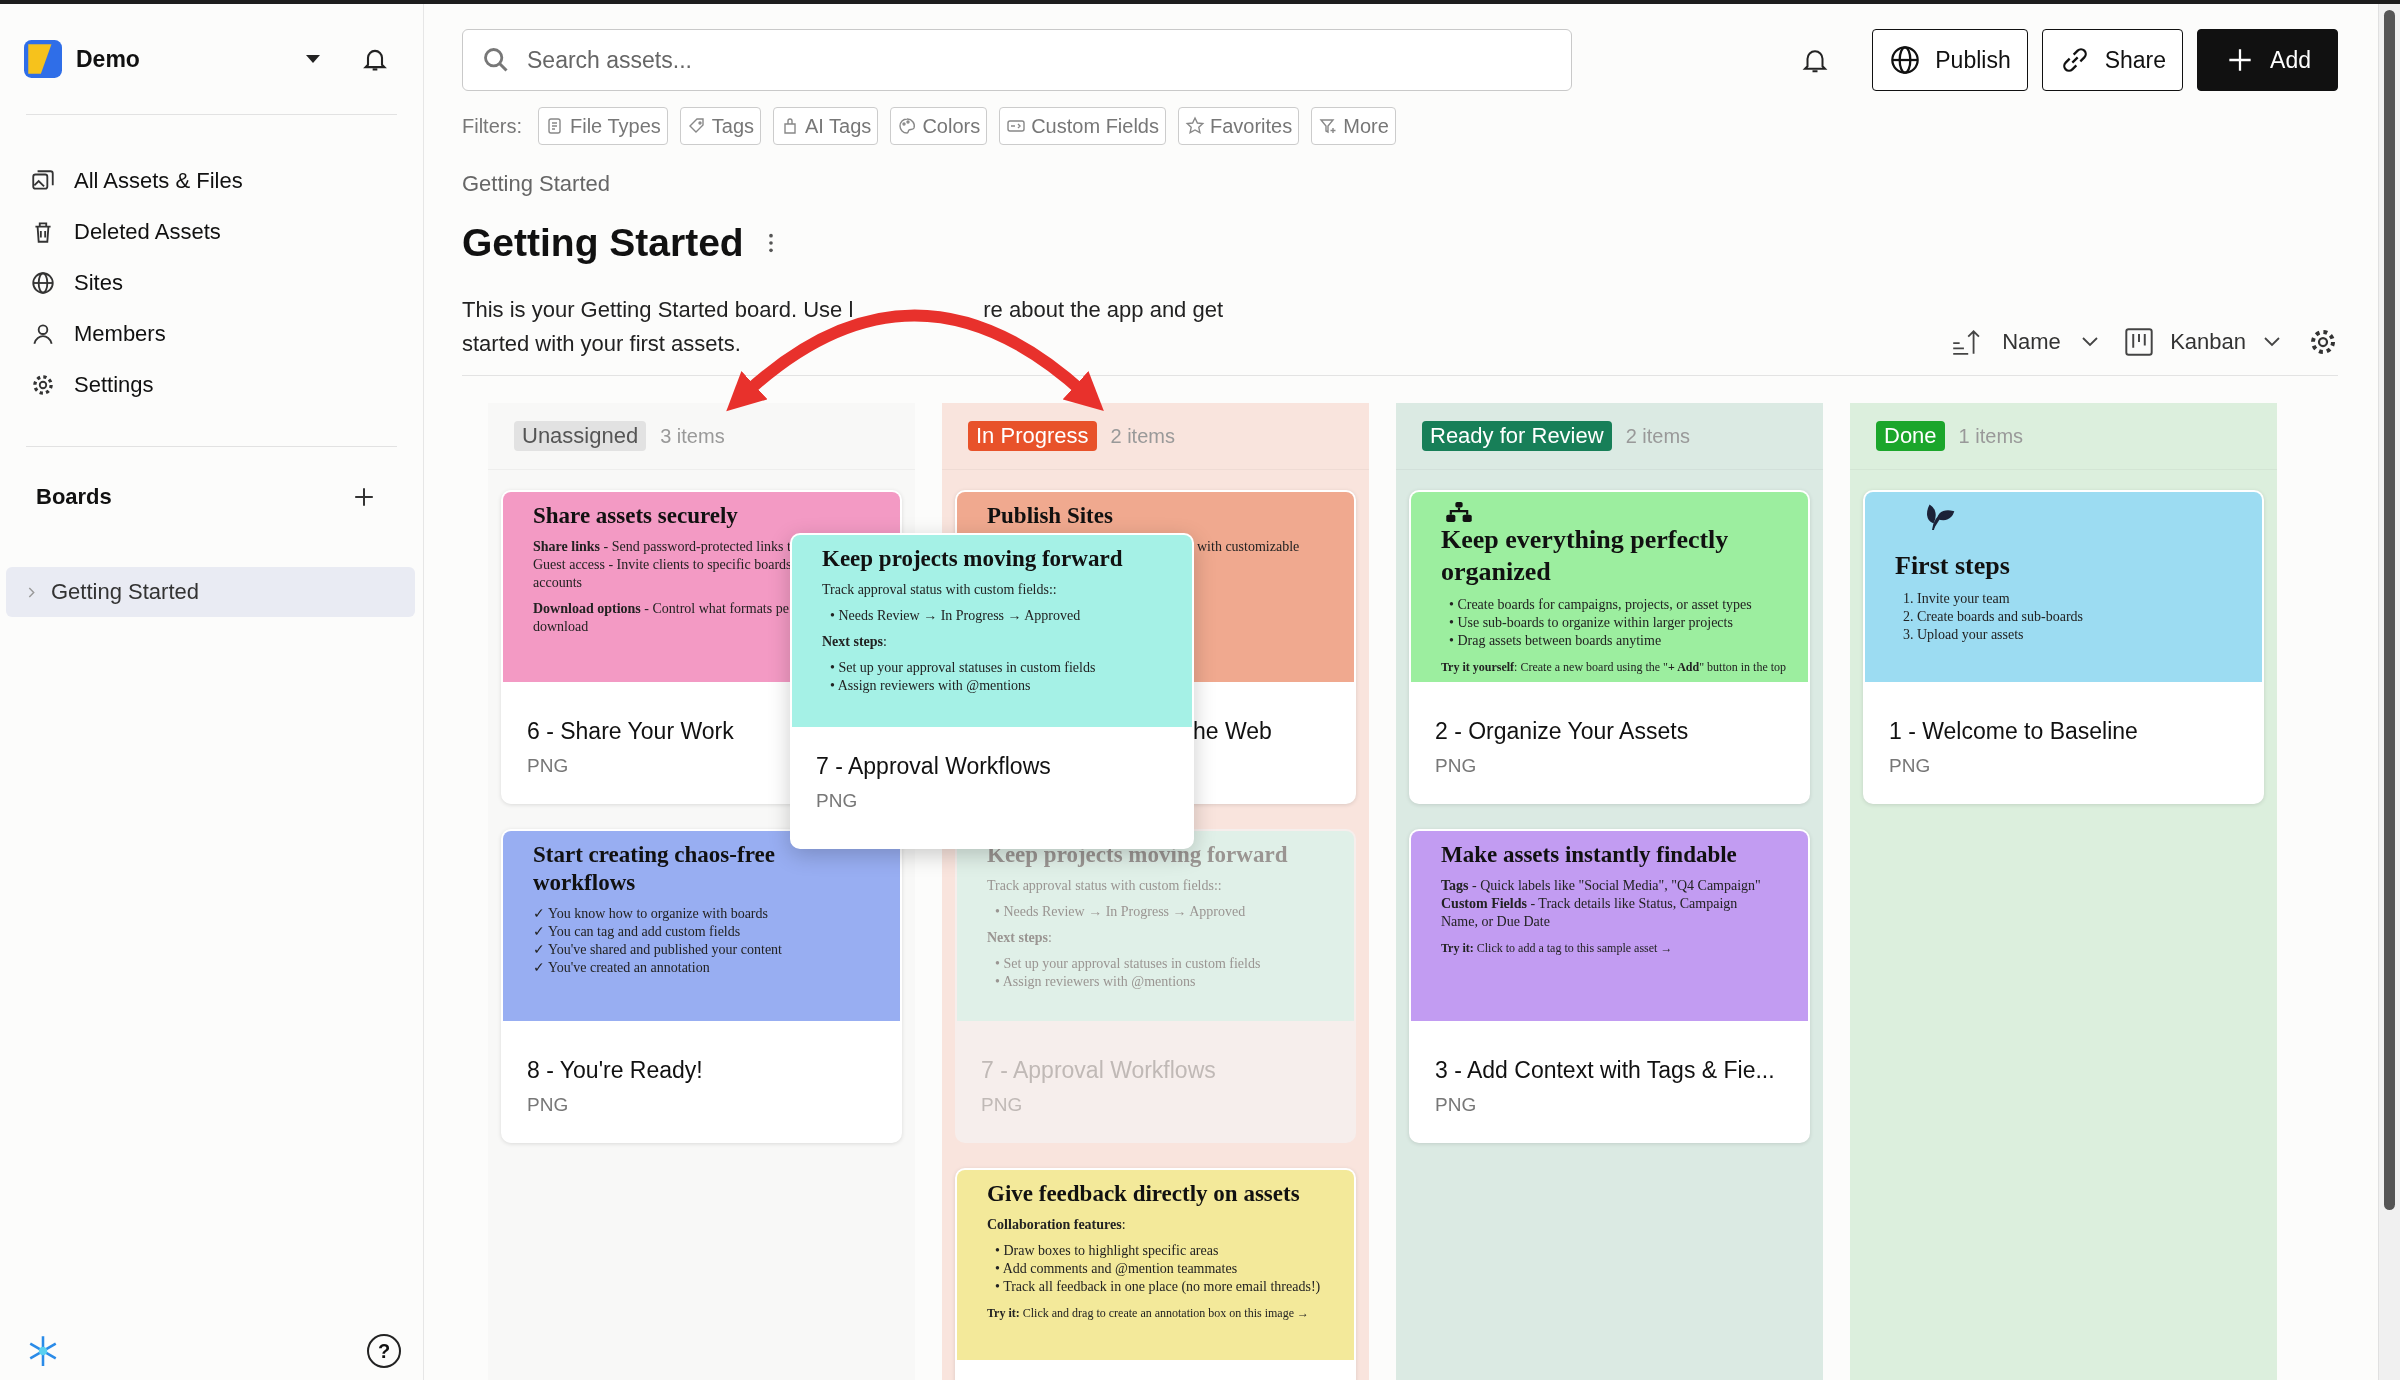 Image resolution: width=2400 pixels, height=1380 pixels. Describe the element at coordinates (650, 914) in the screenshot. I see `thumbnail-text: ✓ You know how to organize with boards` at that location.